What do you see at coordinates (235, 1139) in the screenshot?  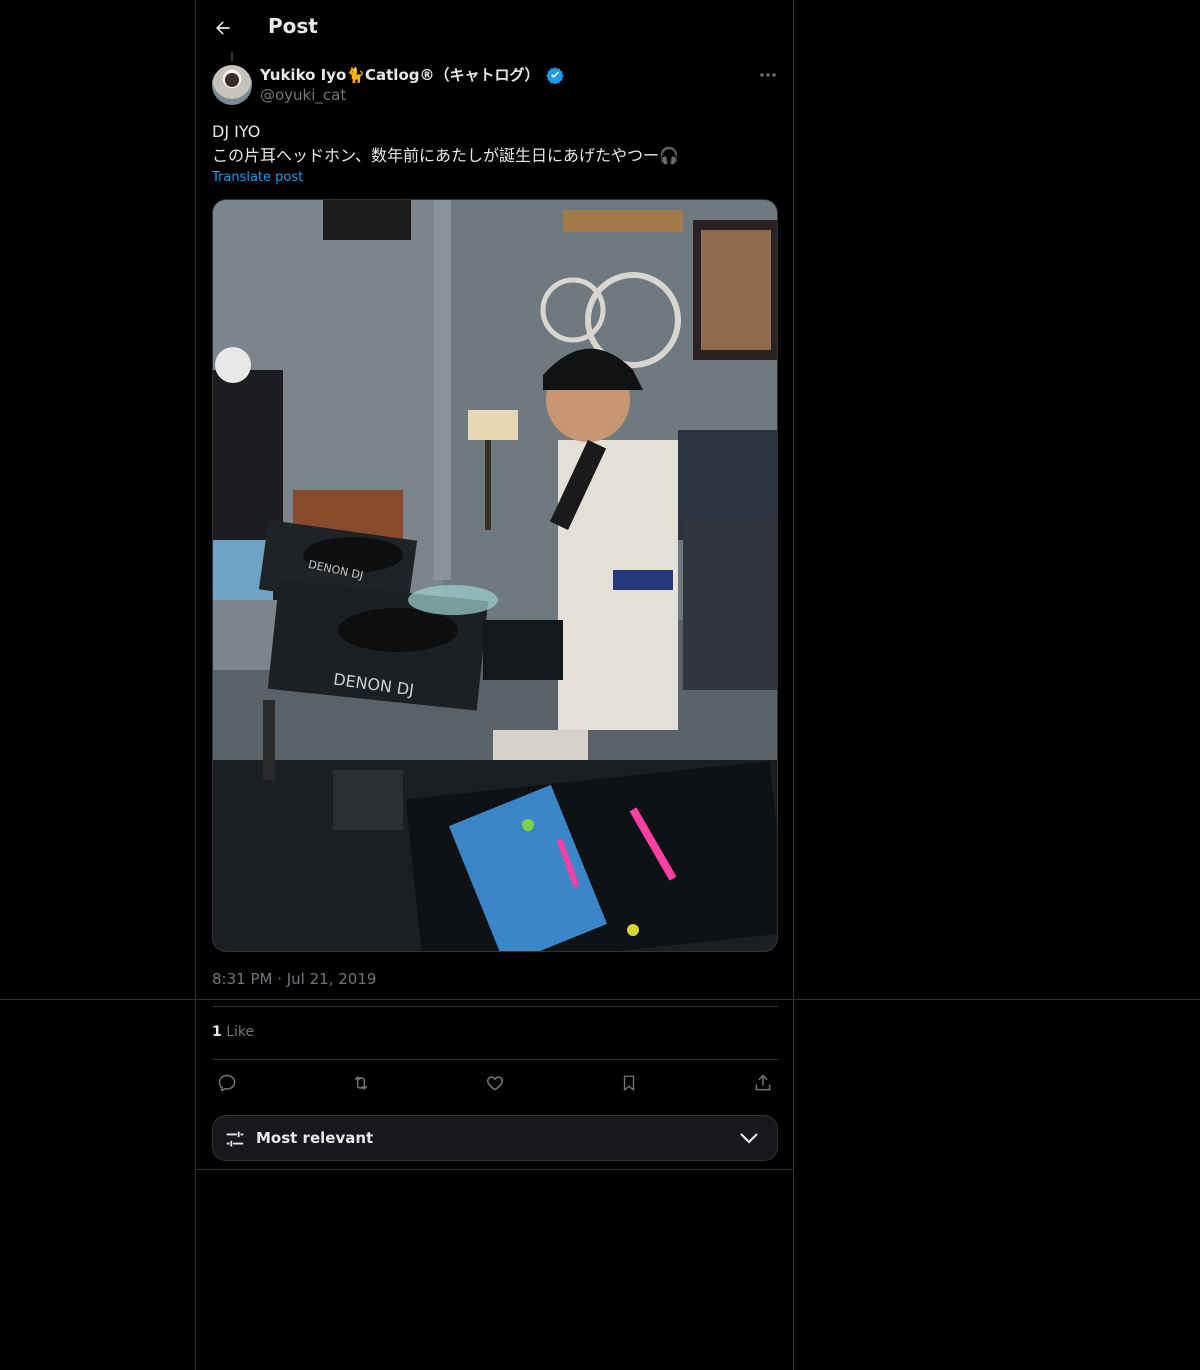 I see `sliders-icon` at bounding box center [235, 1139].